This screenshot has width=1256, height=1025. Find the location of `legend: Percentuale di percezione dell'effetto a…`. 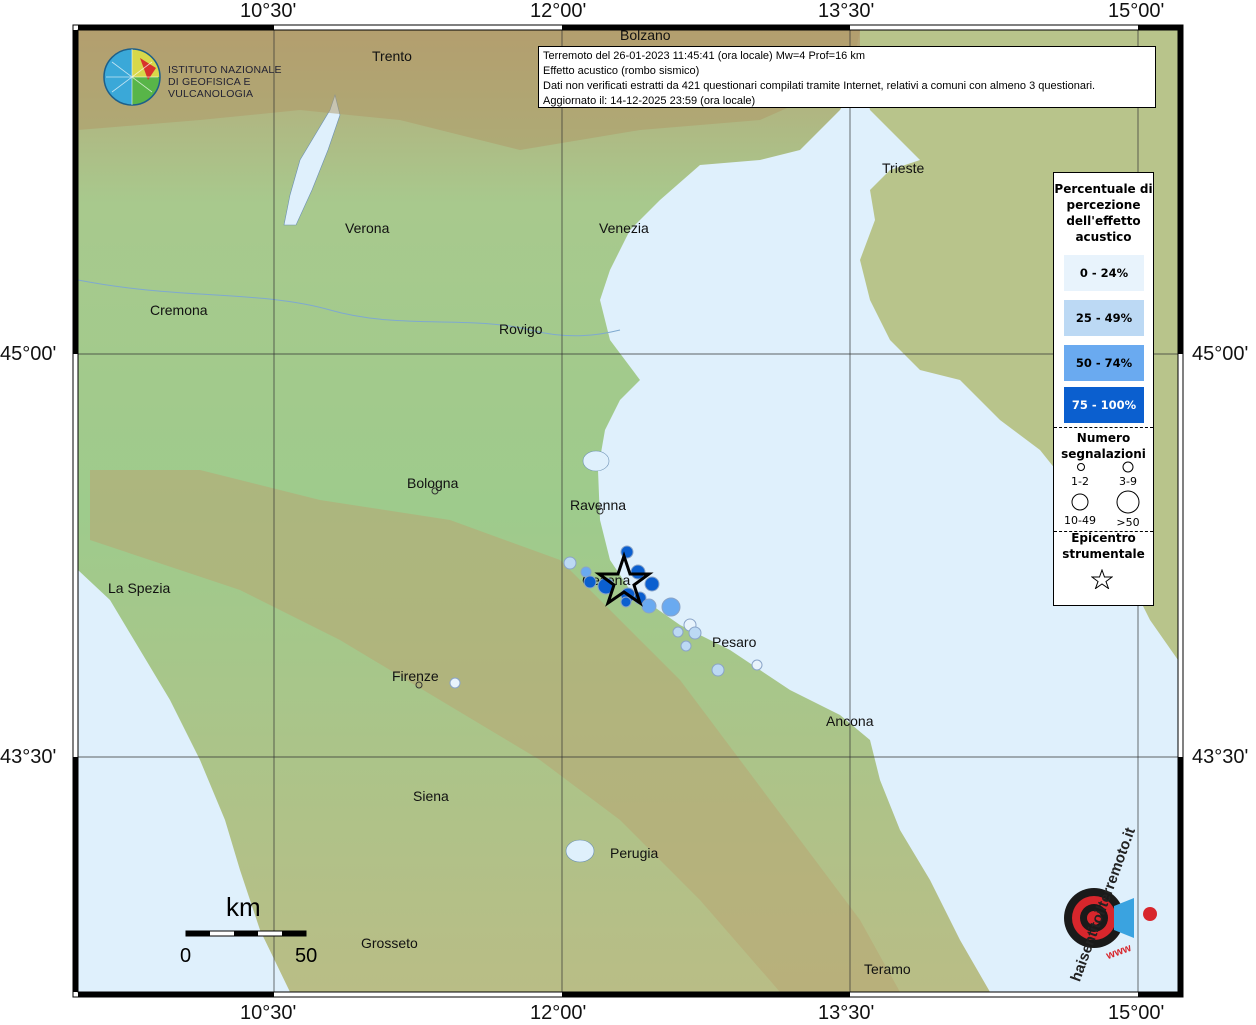

legend: Percentuale di percezione dell'effetto a… is located at coordinates (1103, 389).